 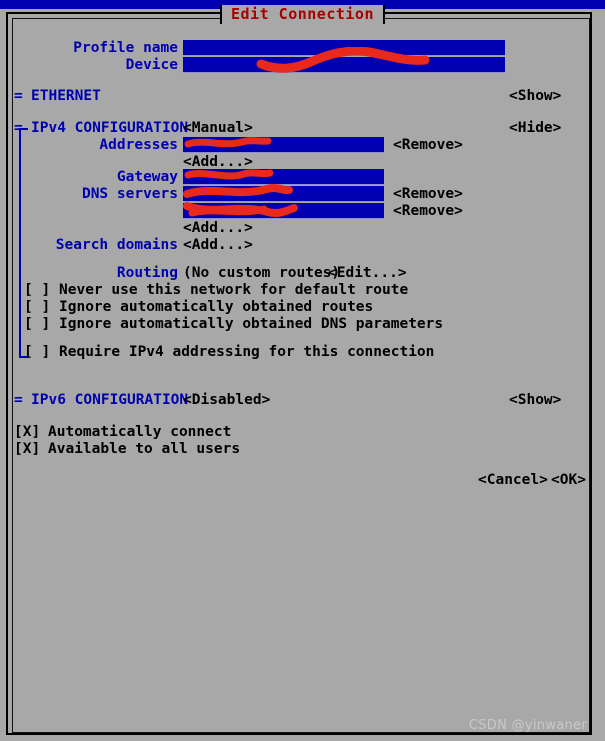 What do you see at coordinates (110, 128) in the screenshot?
I see `ipv4-section-title: IPv4 CONFIGURATION` at bounding box center [110, 128].